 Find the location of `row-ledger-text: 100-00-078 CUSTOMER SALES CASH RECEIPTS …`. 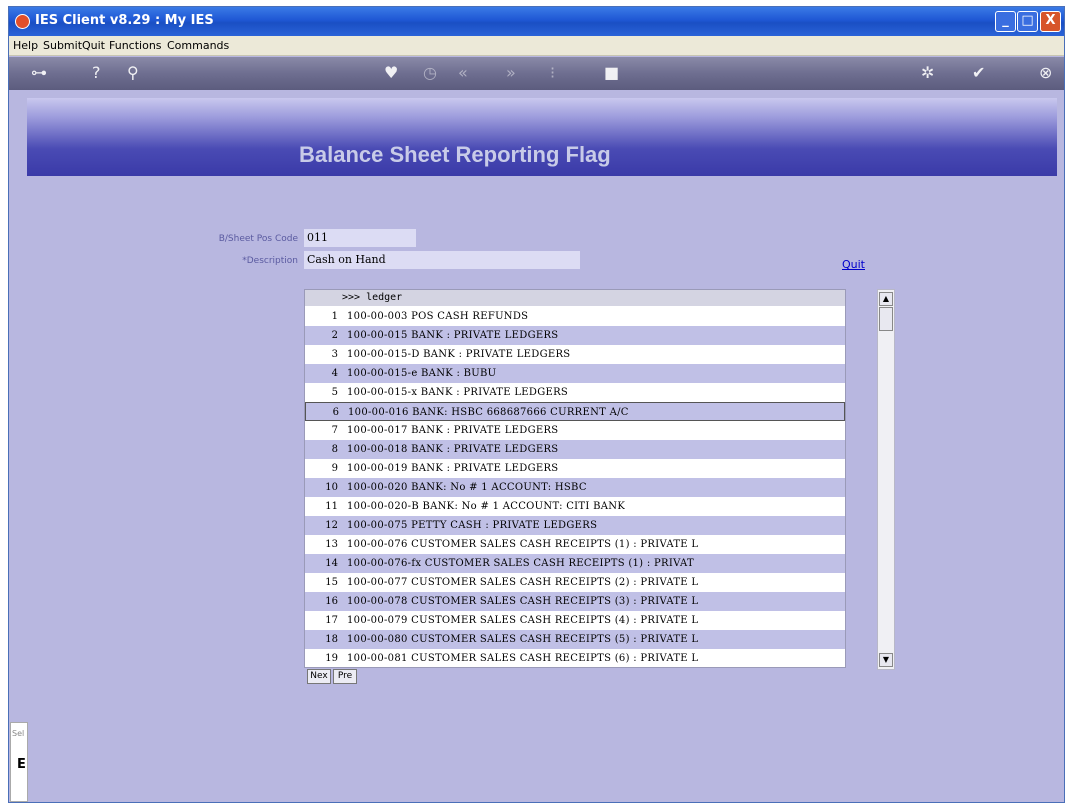

row-ledger-text: 100-00-078 CUSTOMER SALES CASH RECEIPTS … is located at coordinates (523, 601).